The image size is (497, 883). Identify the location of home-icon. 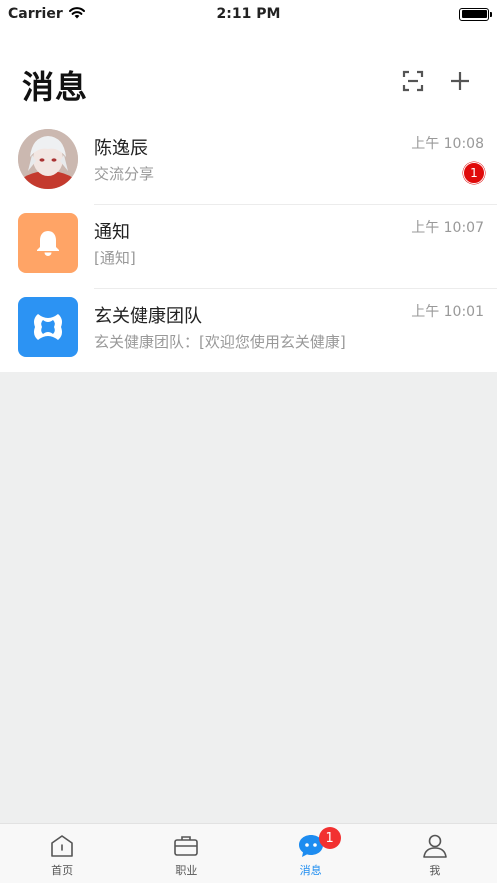
(62, 846).